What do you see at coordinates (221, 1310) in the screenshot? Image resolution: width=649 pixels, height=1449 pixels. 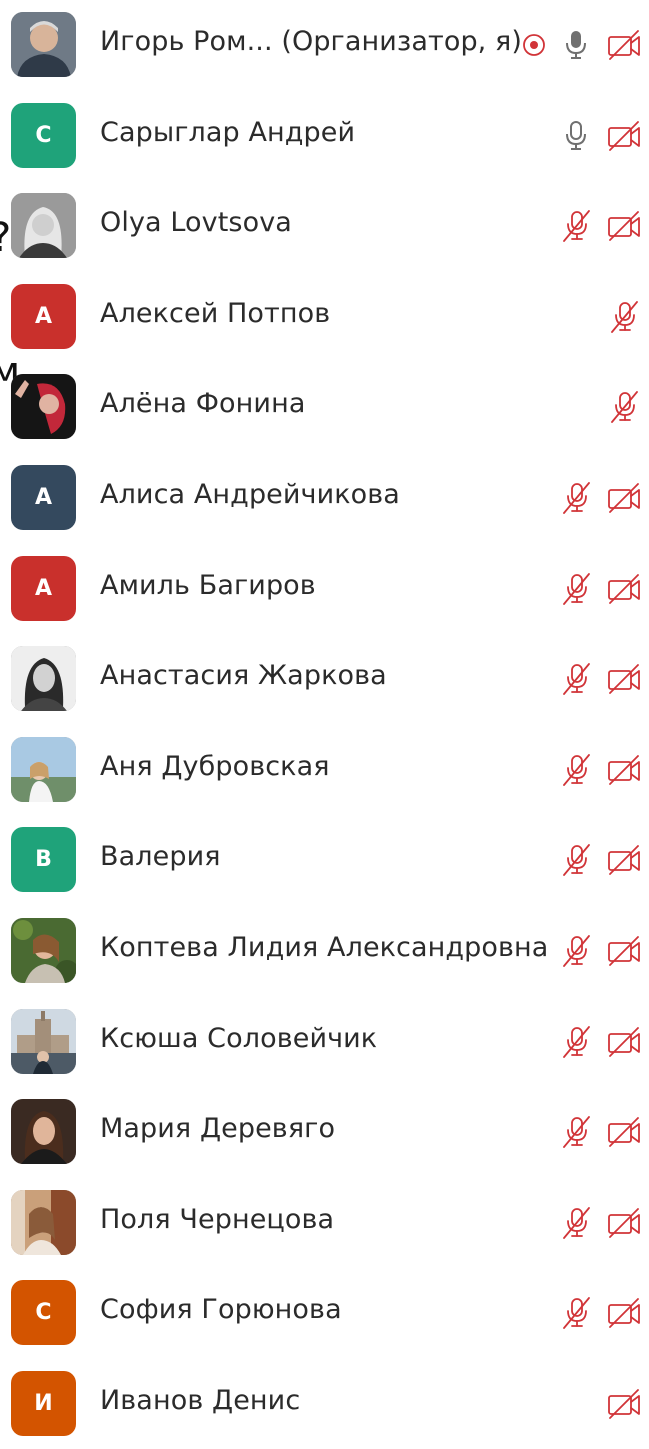 I see `participant-name: София Горюнова` at bounding box center [221, 1310].